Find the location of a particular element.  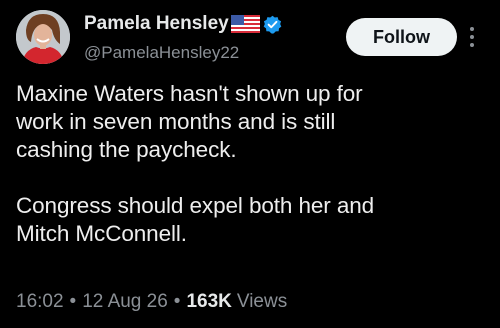

author-info: Pamela Hensley @PamelaHensley22 is located at coordinates (214, 37).